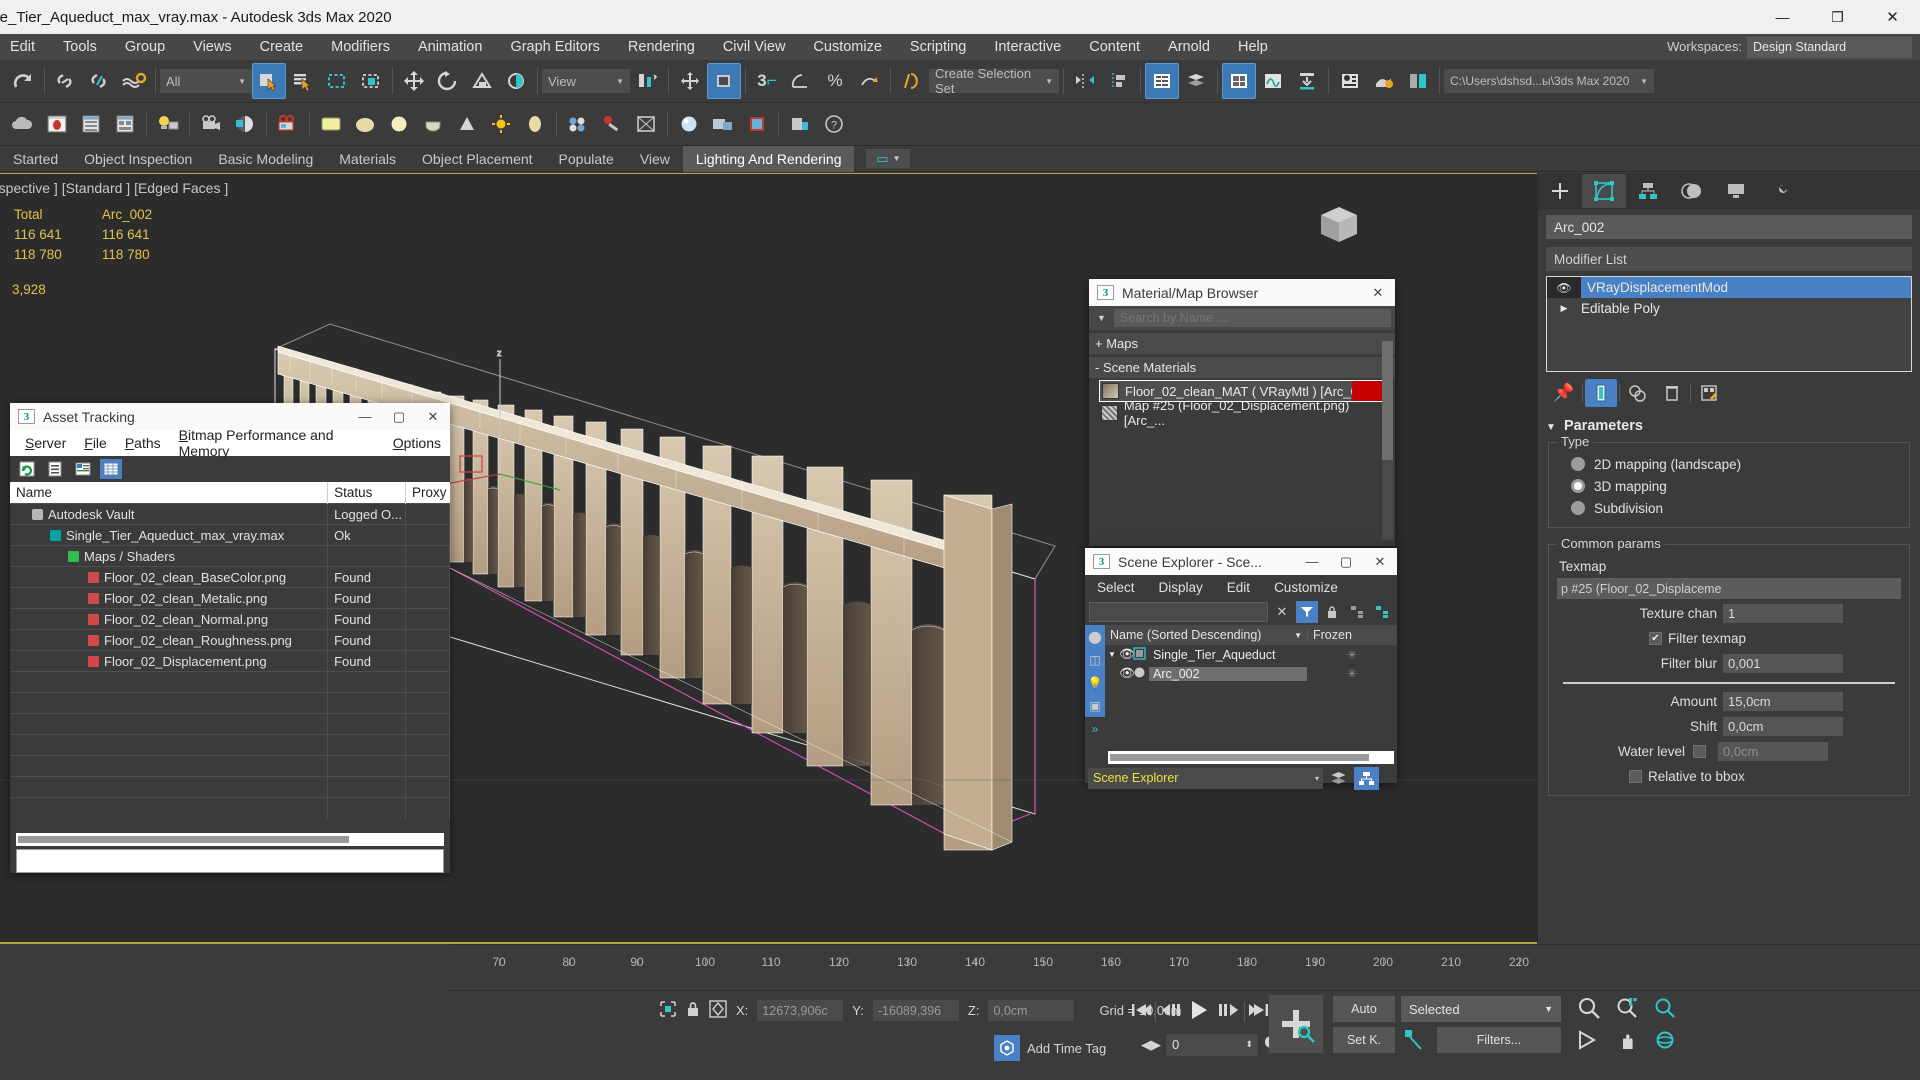  I want to click on menu-content: Content, so click(1114, 47).